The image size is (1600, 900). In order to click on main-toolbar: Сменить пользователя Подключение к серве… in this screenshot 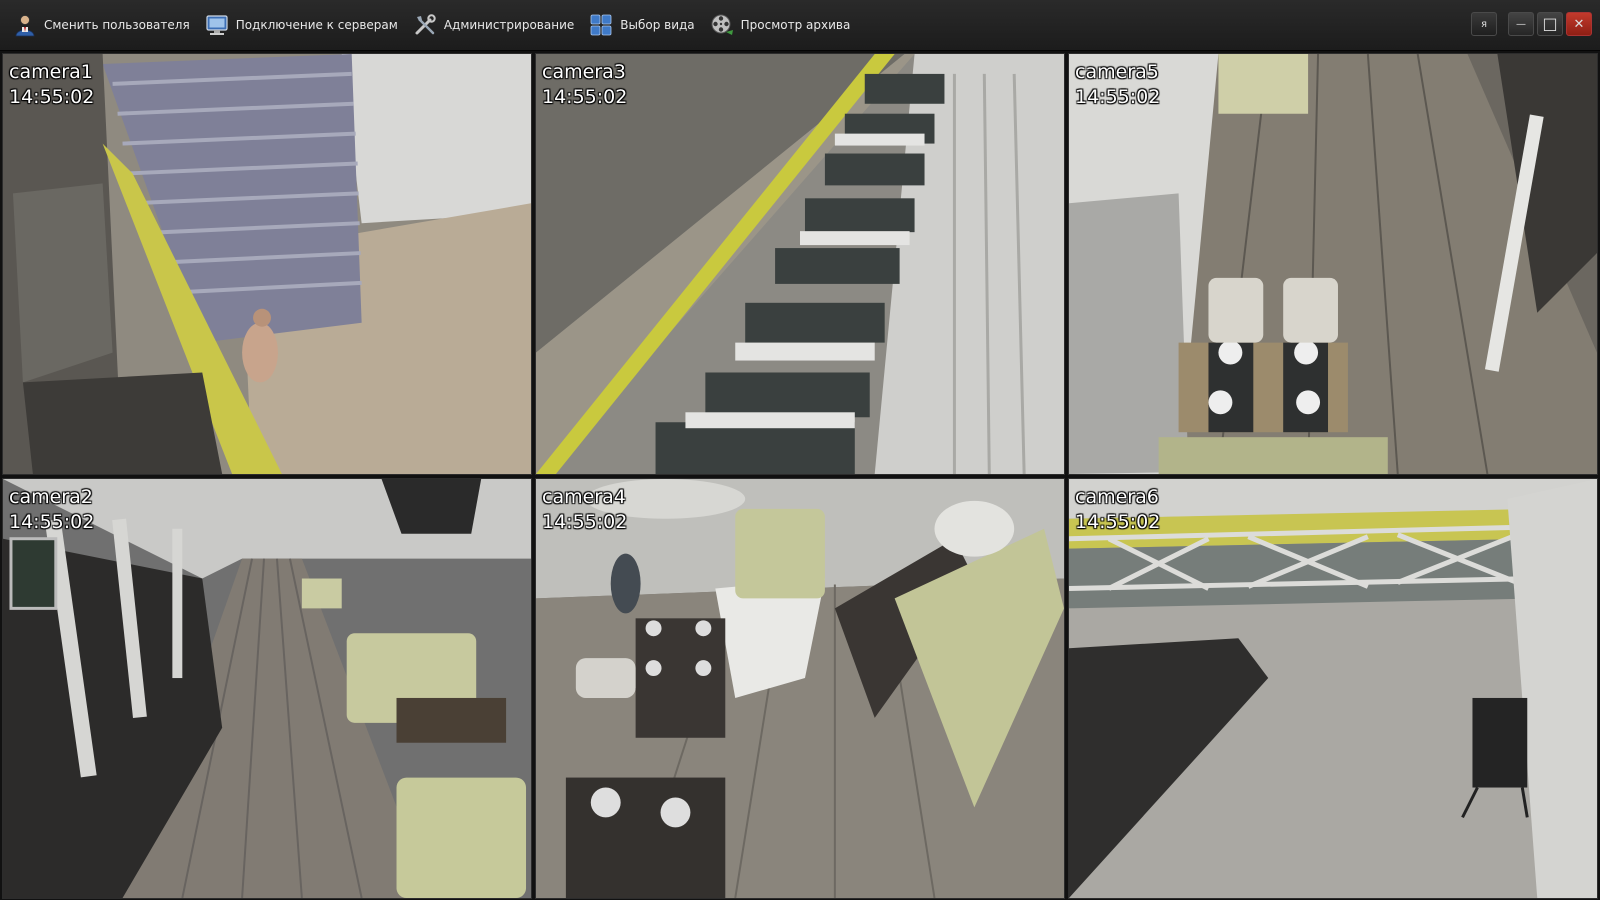, I will do `click(800, 25)`.